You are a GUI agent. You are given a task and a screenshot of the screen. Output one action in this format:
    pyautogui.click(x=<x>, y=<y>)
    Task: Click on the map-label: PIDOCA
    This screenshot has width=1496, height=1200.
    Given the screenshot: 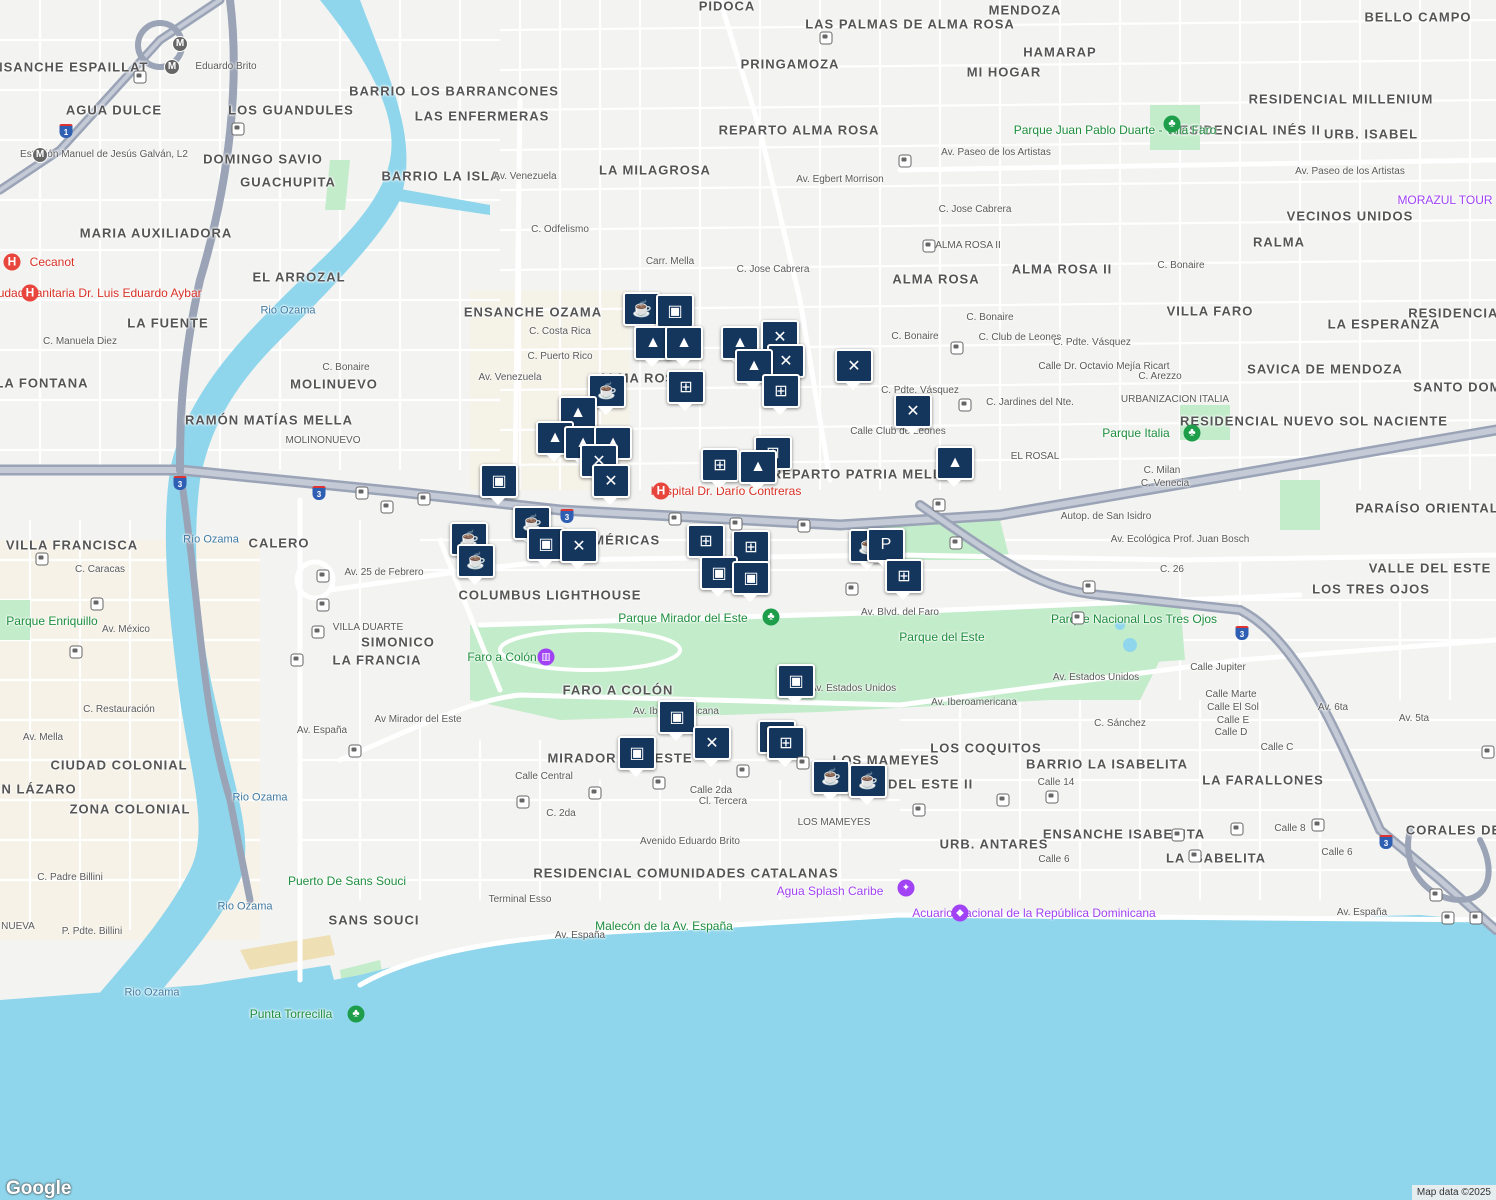 What is the action you would take?
    pyautogui.click(x=727, y=7)
    